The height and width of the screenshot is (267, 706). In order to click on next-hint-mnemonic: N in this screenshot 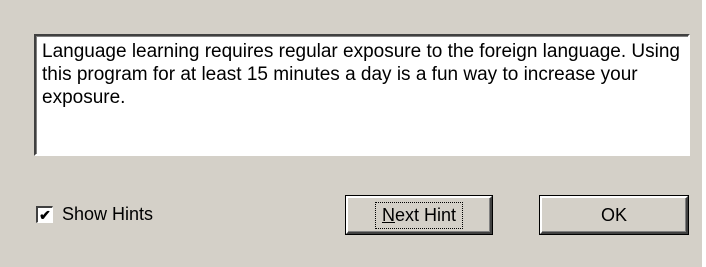, I will do `click(388, 214)`.